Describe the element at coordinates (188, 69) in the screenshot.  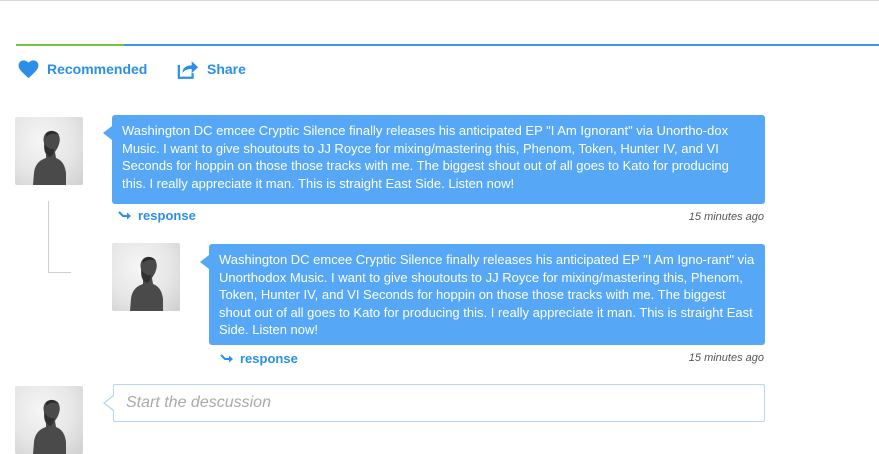
I see `share-icon` at that location.